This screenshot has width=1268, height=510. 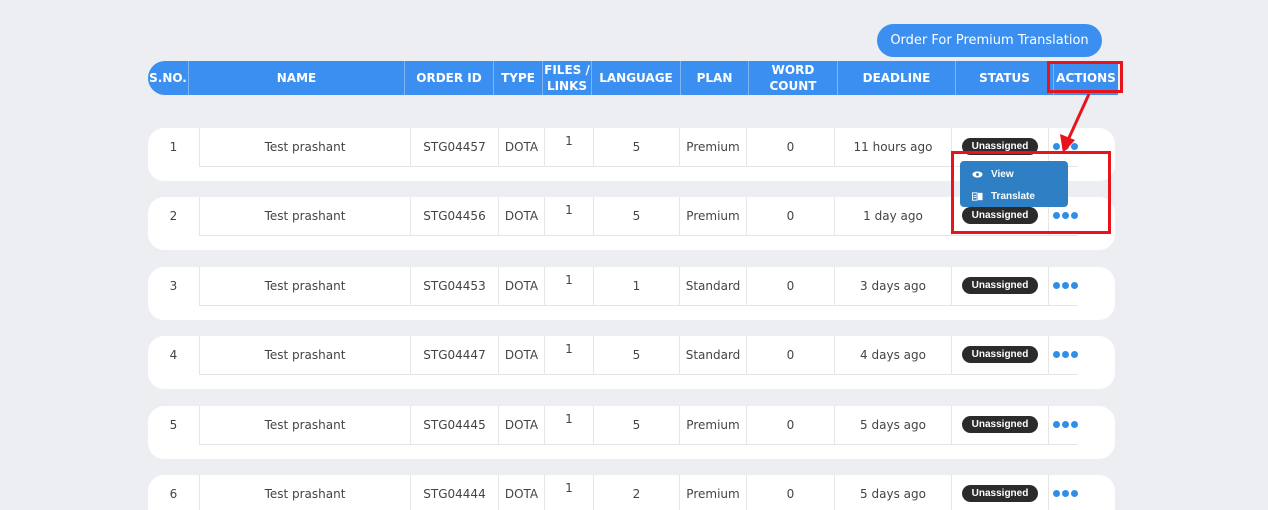 I want to click on column-header-deadline: DEADLINE, so click(x=897, y=78).